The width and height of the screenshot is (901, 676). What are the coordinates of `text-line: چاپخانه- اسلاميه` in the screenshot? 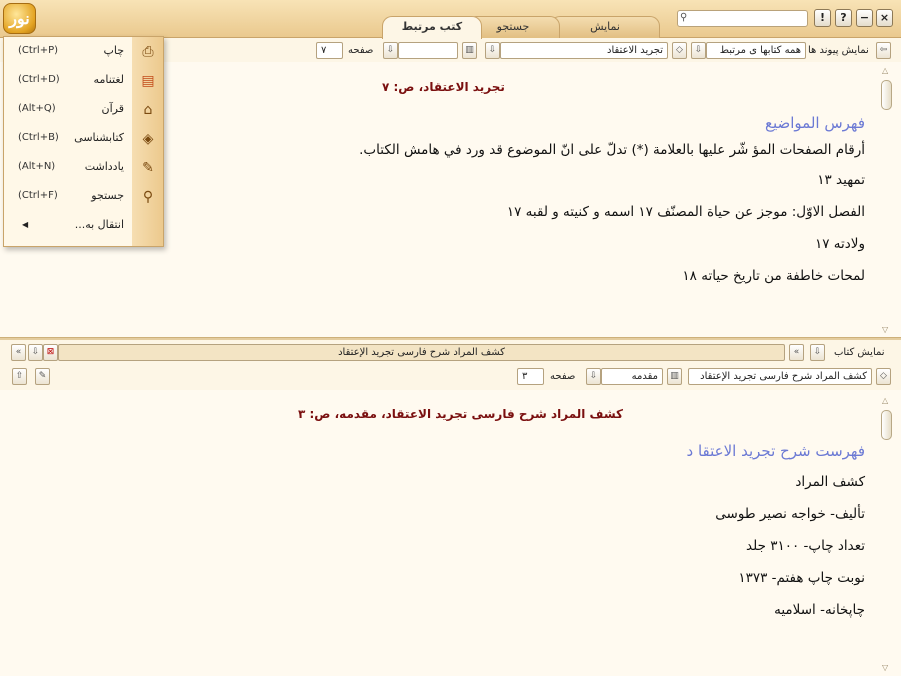 It's located at (819, 610).